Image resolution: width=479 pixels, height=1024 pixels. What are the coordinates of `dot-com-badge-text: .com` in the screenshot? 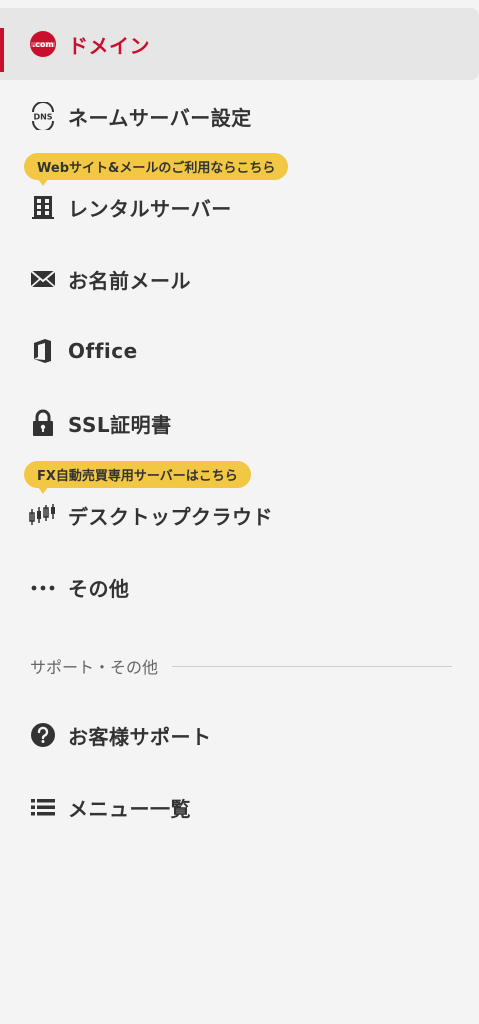 It's located at (43, 44).